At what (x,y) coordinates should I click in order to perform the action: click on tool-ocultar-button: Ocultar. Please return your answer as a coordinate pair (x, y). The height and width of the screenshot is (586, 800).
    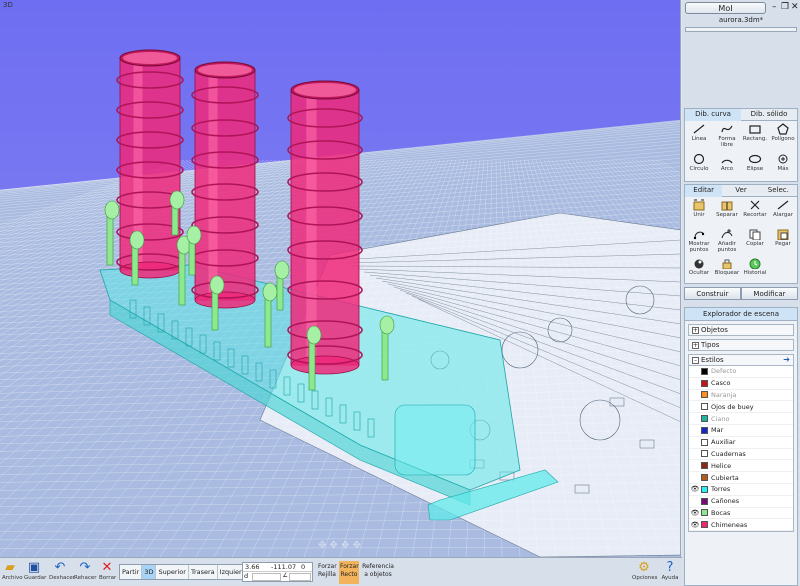
    Looking at the image, I should click on (699, 269).